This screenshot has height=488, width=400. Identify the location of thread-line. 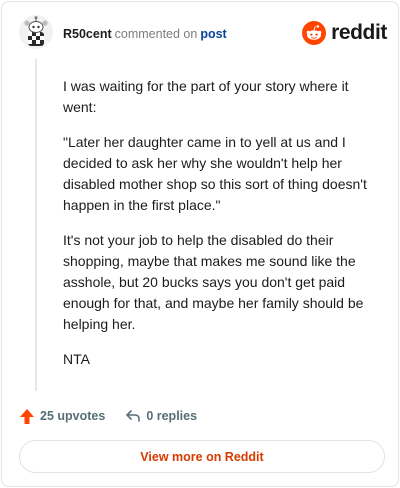
(36, 225).